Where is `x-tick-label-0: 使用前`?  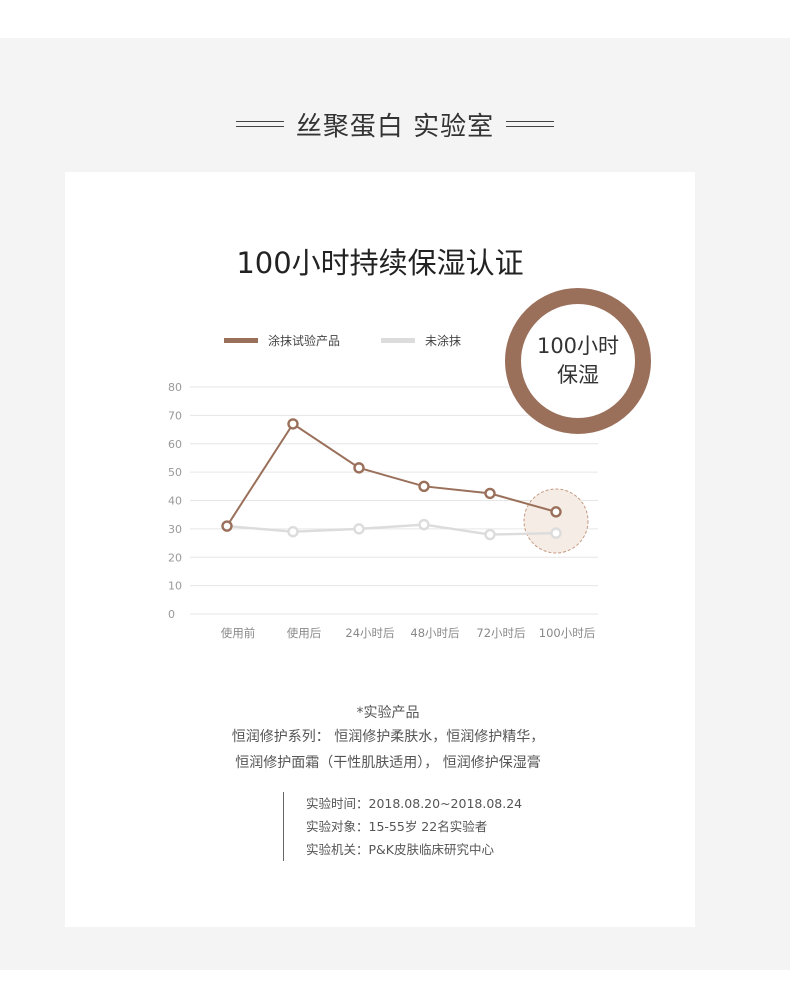 x-tick-label-0: 使用前 is located at coordinates (238, 633).